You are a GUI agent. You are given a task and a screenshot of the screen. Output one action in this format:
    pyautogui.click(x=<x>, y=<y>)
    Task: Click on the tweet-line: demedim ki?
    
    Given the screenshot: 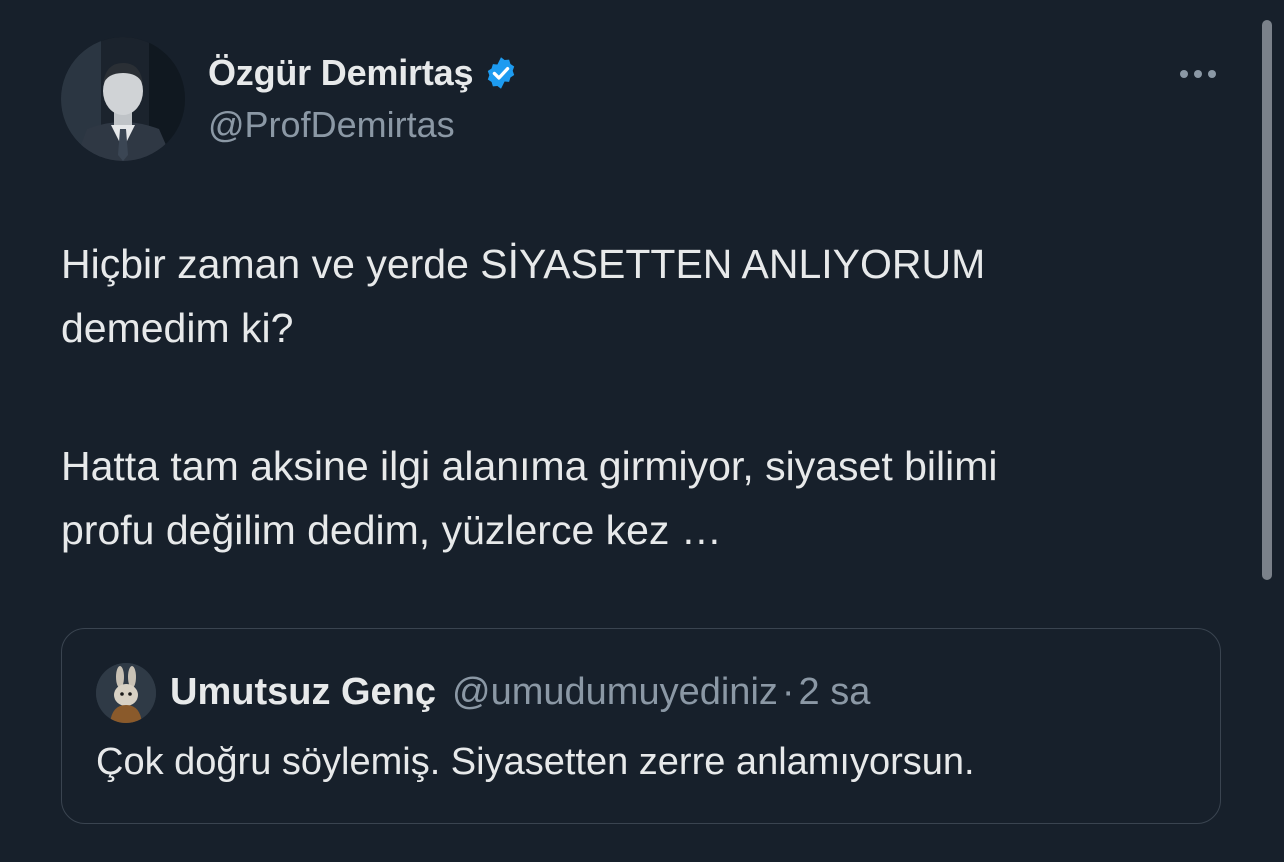 What is the action you would take?
    pyautogui.click(x=177, y=328)
    